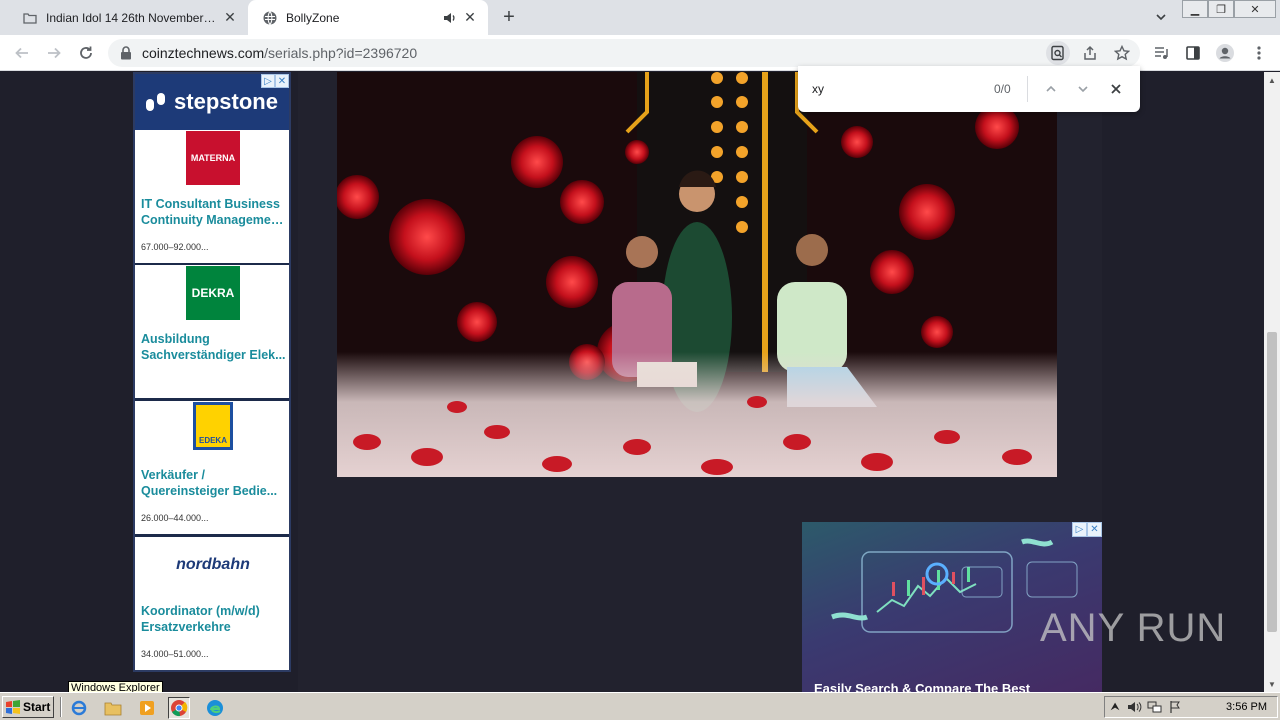 The image size is (1280, 720). I want to click on profile-icon, so click(1225, 53).